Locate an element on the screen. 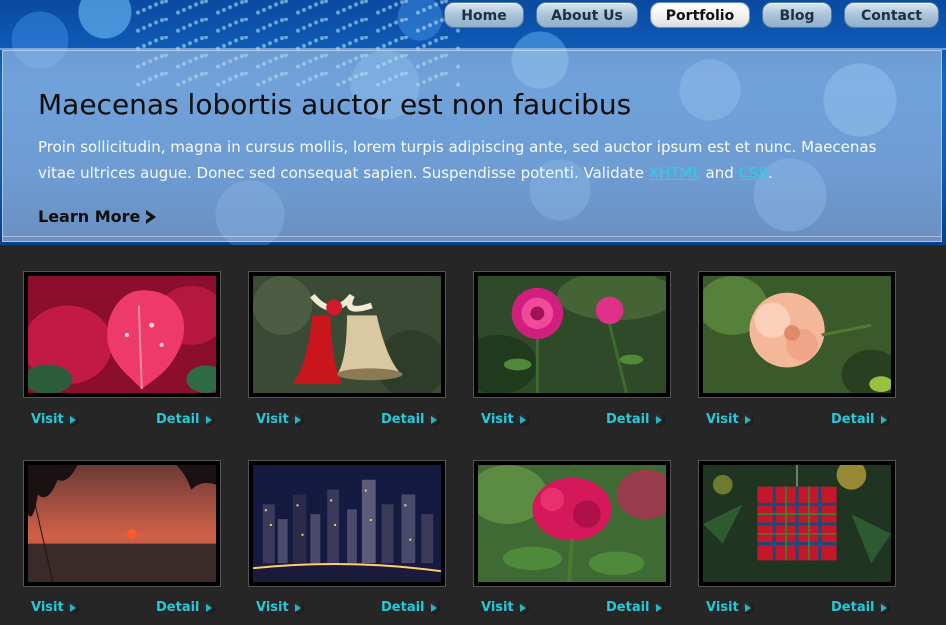 This screenshot has height=625, width=946. bells-image is located at coordinates (347, 334).